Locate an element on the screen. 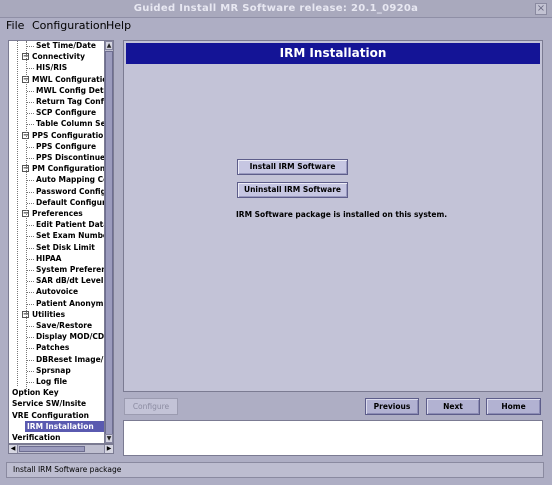 The image size is (552, 485). tree-item-label: Patches is located at coordinates (53, 348).